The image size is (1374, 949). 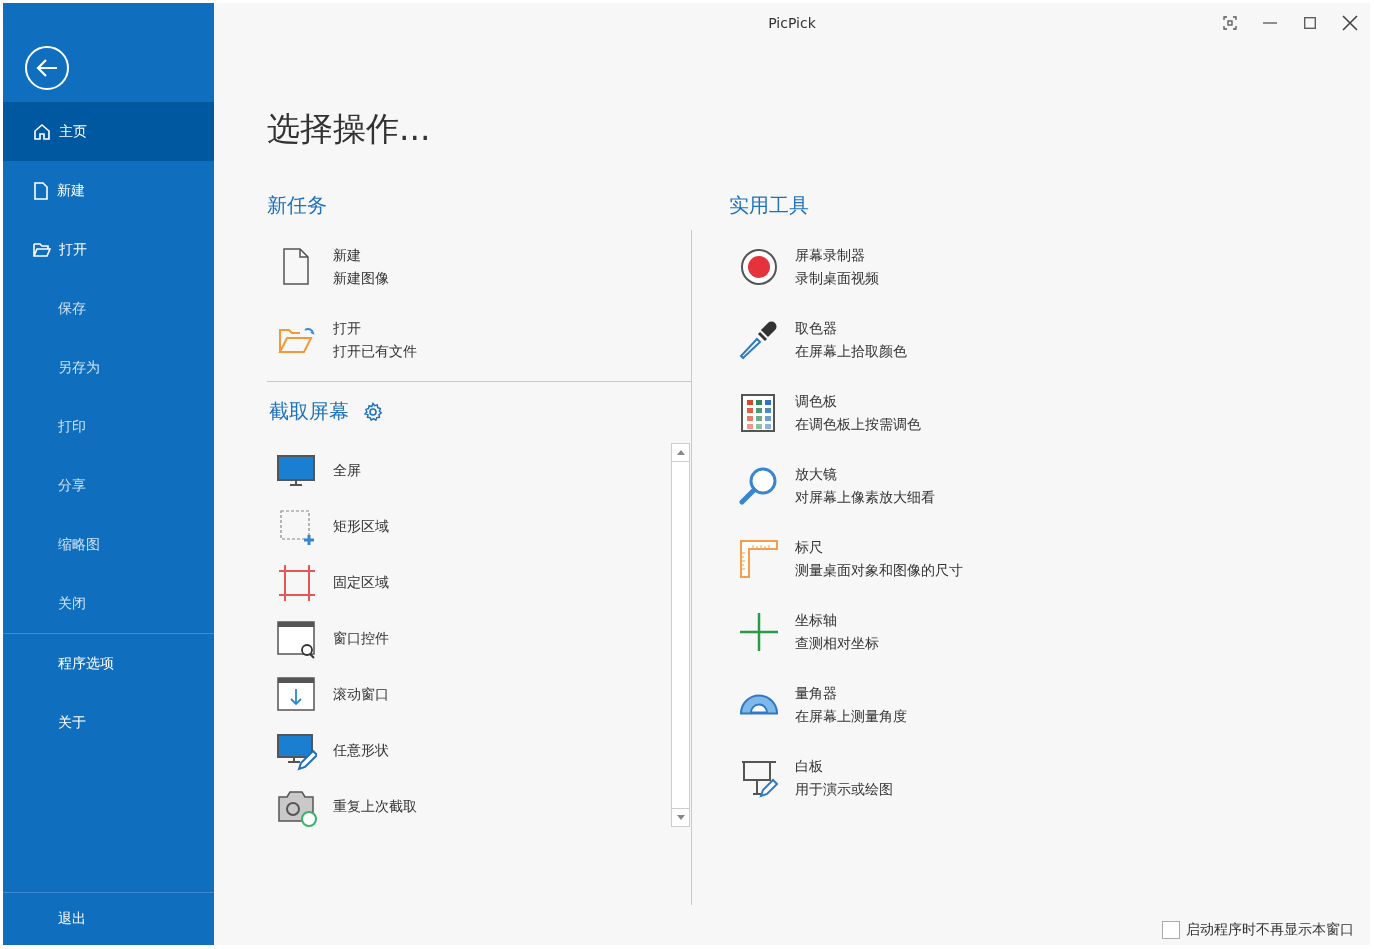 I want to click on tool-item: 白板 用于演示或绘图, so click(x=1049, y=777).